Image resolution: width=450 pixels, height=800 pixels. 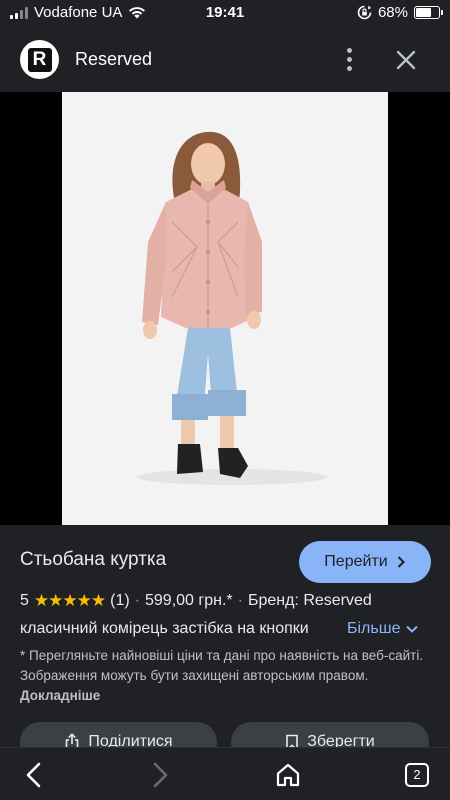 I want to click on details-link: Докладніше, so click(x=60, y=695).